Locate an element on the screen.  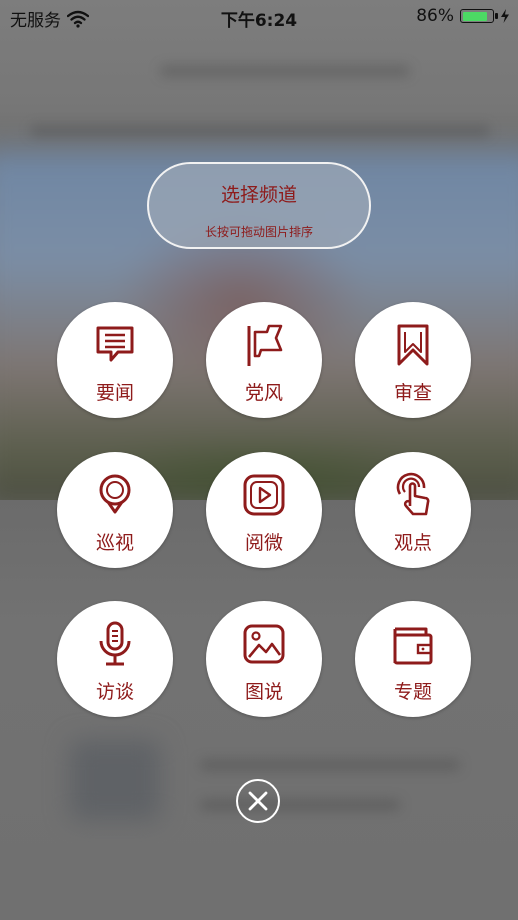
channel-special-topic: 专题 is located at coordinates (413, 659).